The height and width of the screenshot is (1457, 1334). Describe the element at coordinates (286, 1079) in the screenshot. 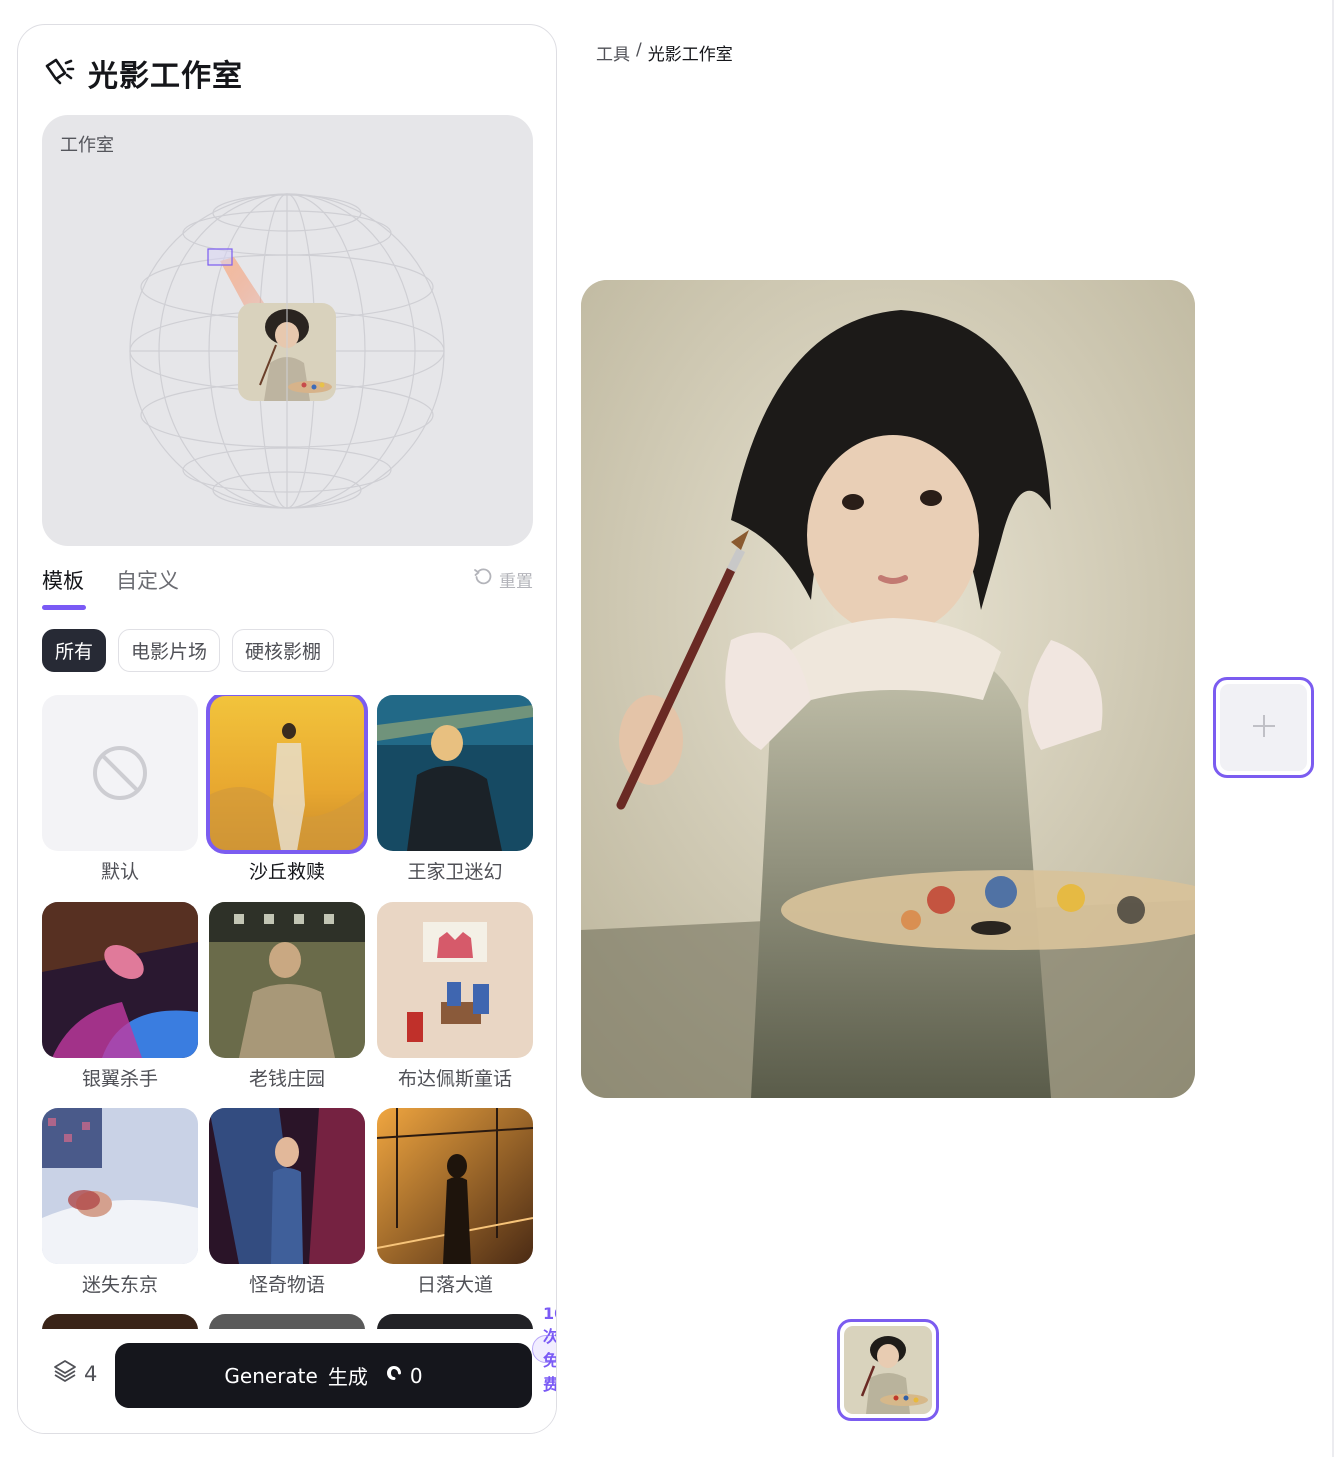

I see `template-name: 老钱庄园` at that location.